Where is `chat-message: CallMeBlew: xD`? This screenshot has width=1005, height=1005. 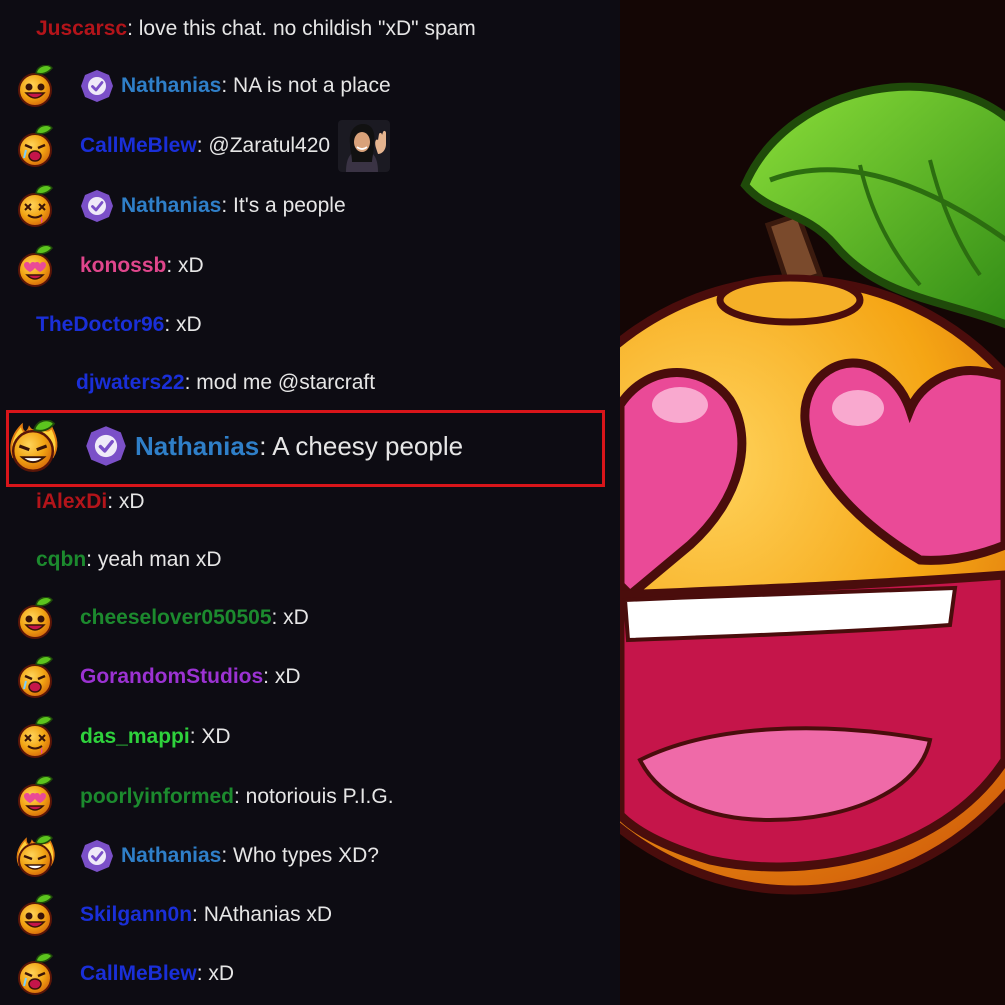 chat-message: CallMeBlew: xD is located at coordinates (310, 974).